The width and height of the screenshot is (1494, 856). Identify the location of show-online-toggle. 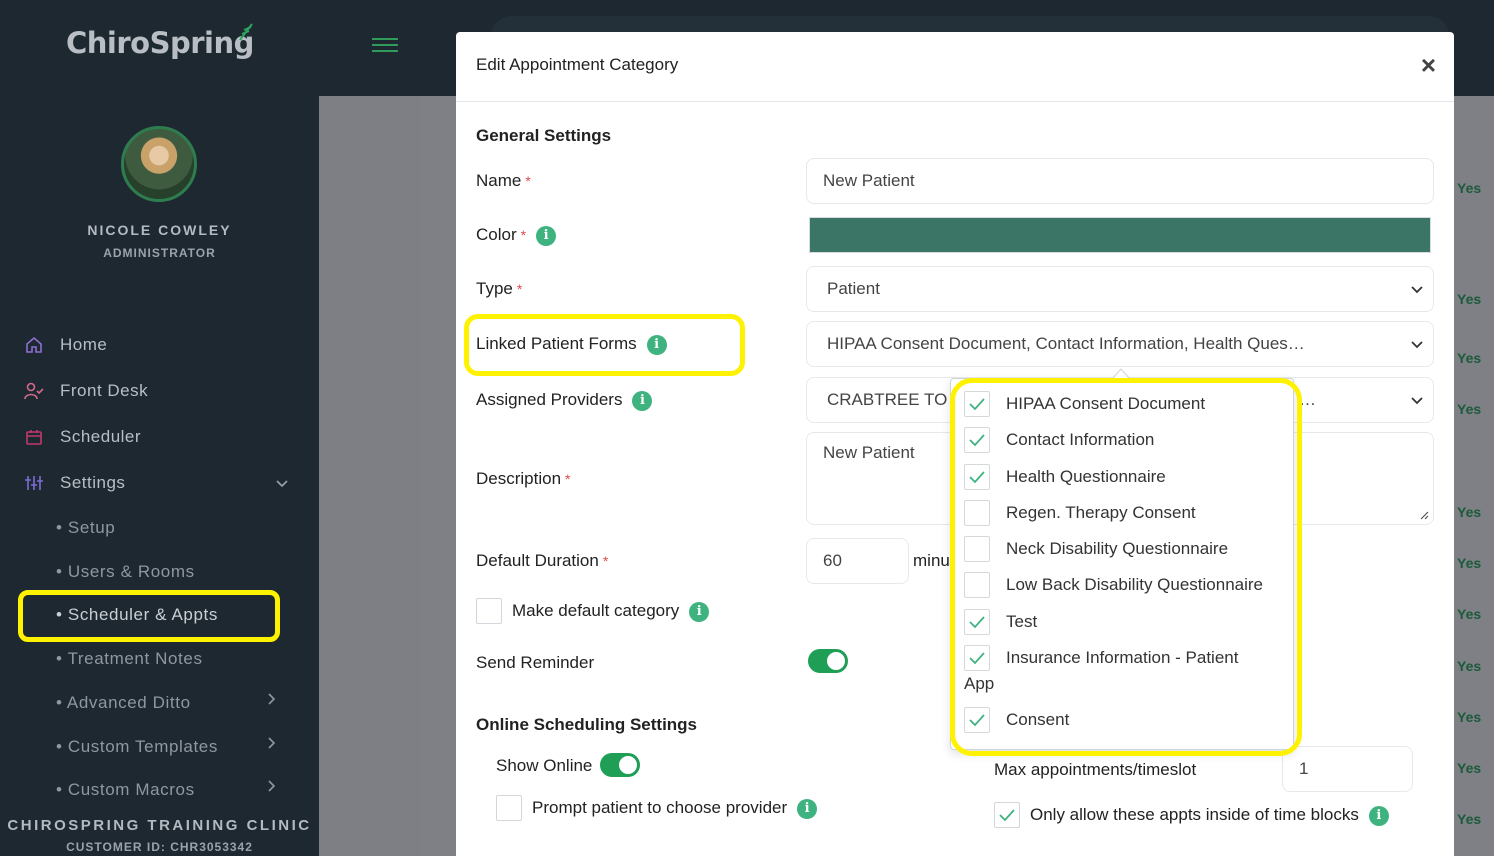
(620, 765).